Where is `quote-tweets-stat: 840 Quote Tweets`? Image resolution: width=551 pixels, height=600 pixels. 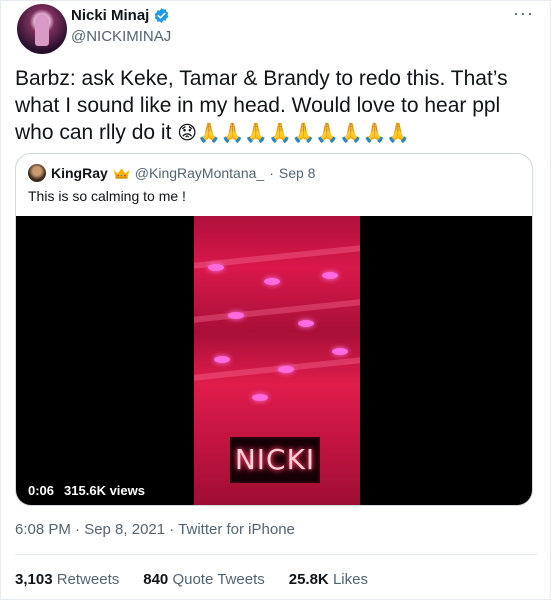
quote-tweets-stat: 840 Quote Tweets is located at coordinates (203, 579).